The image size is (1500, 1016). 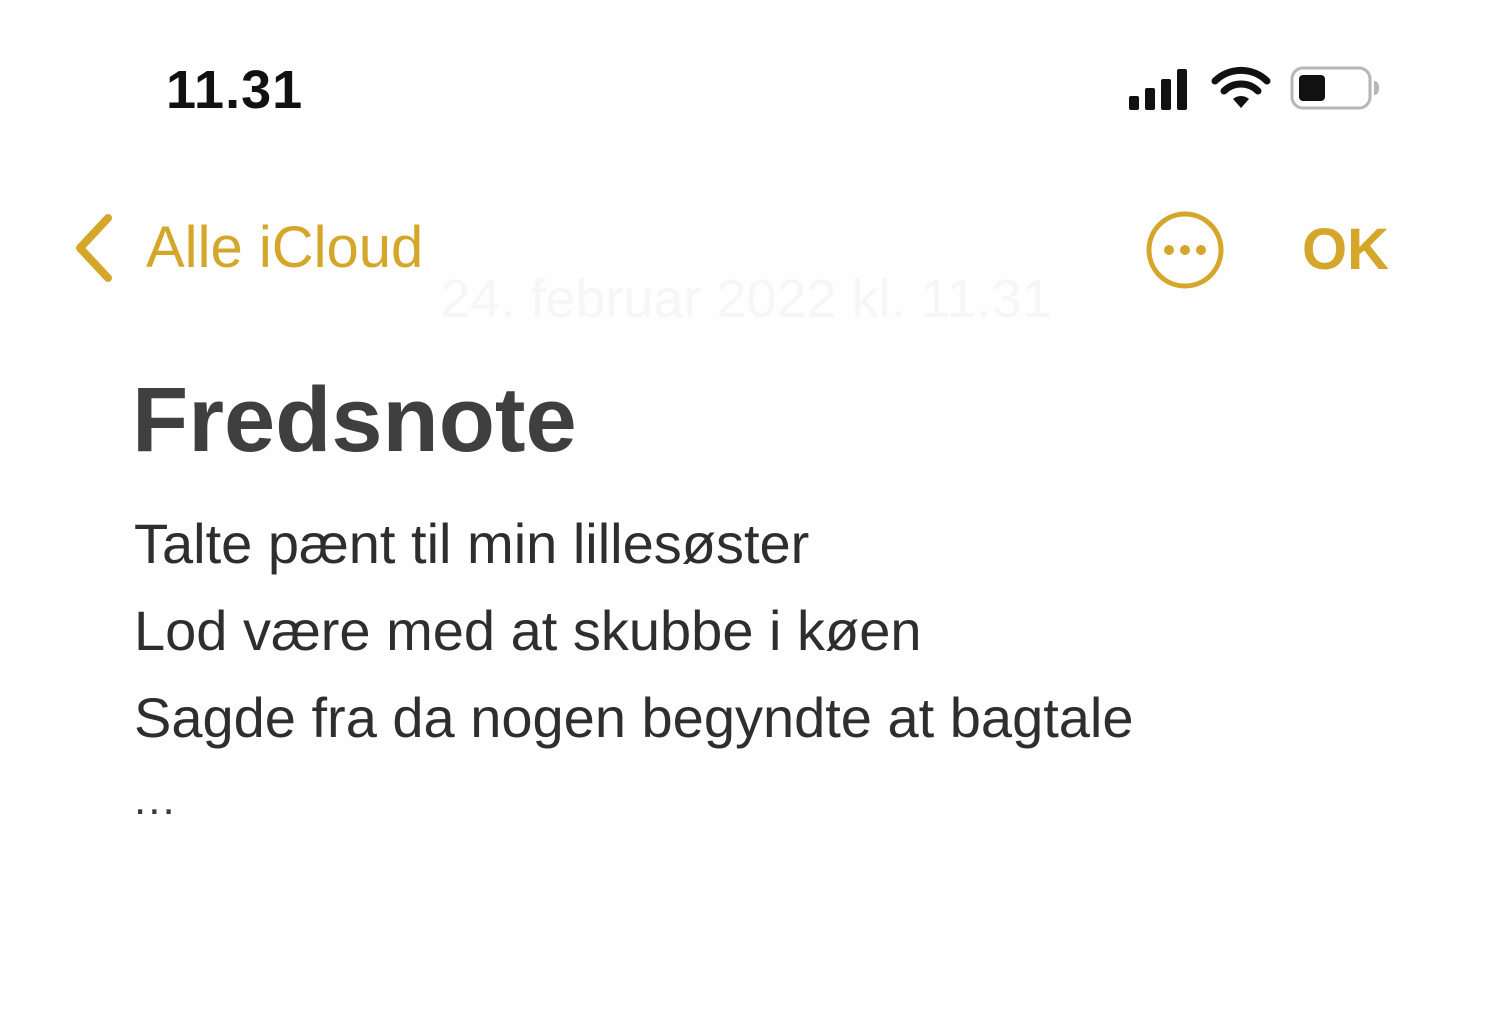 I want to click on status-time: 11.31, so click(x=235, y=90).